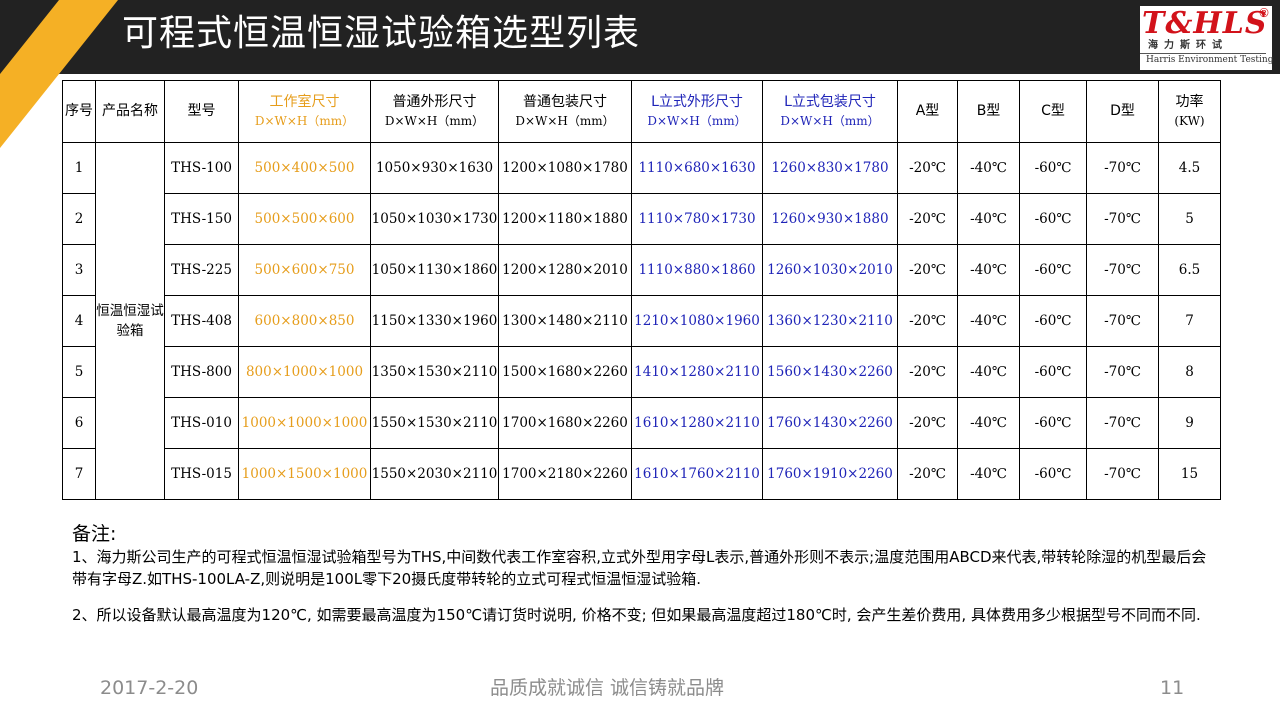  What do you see at coordinates (1122, 111) in the screenshot?
I see `header-type-d: D型` at bounding box center [1122, 111].